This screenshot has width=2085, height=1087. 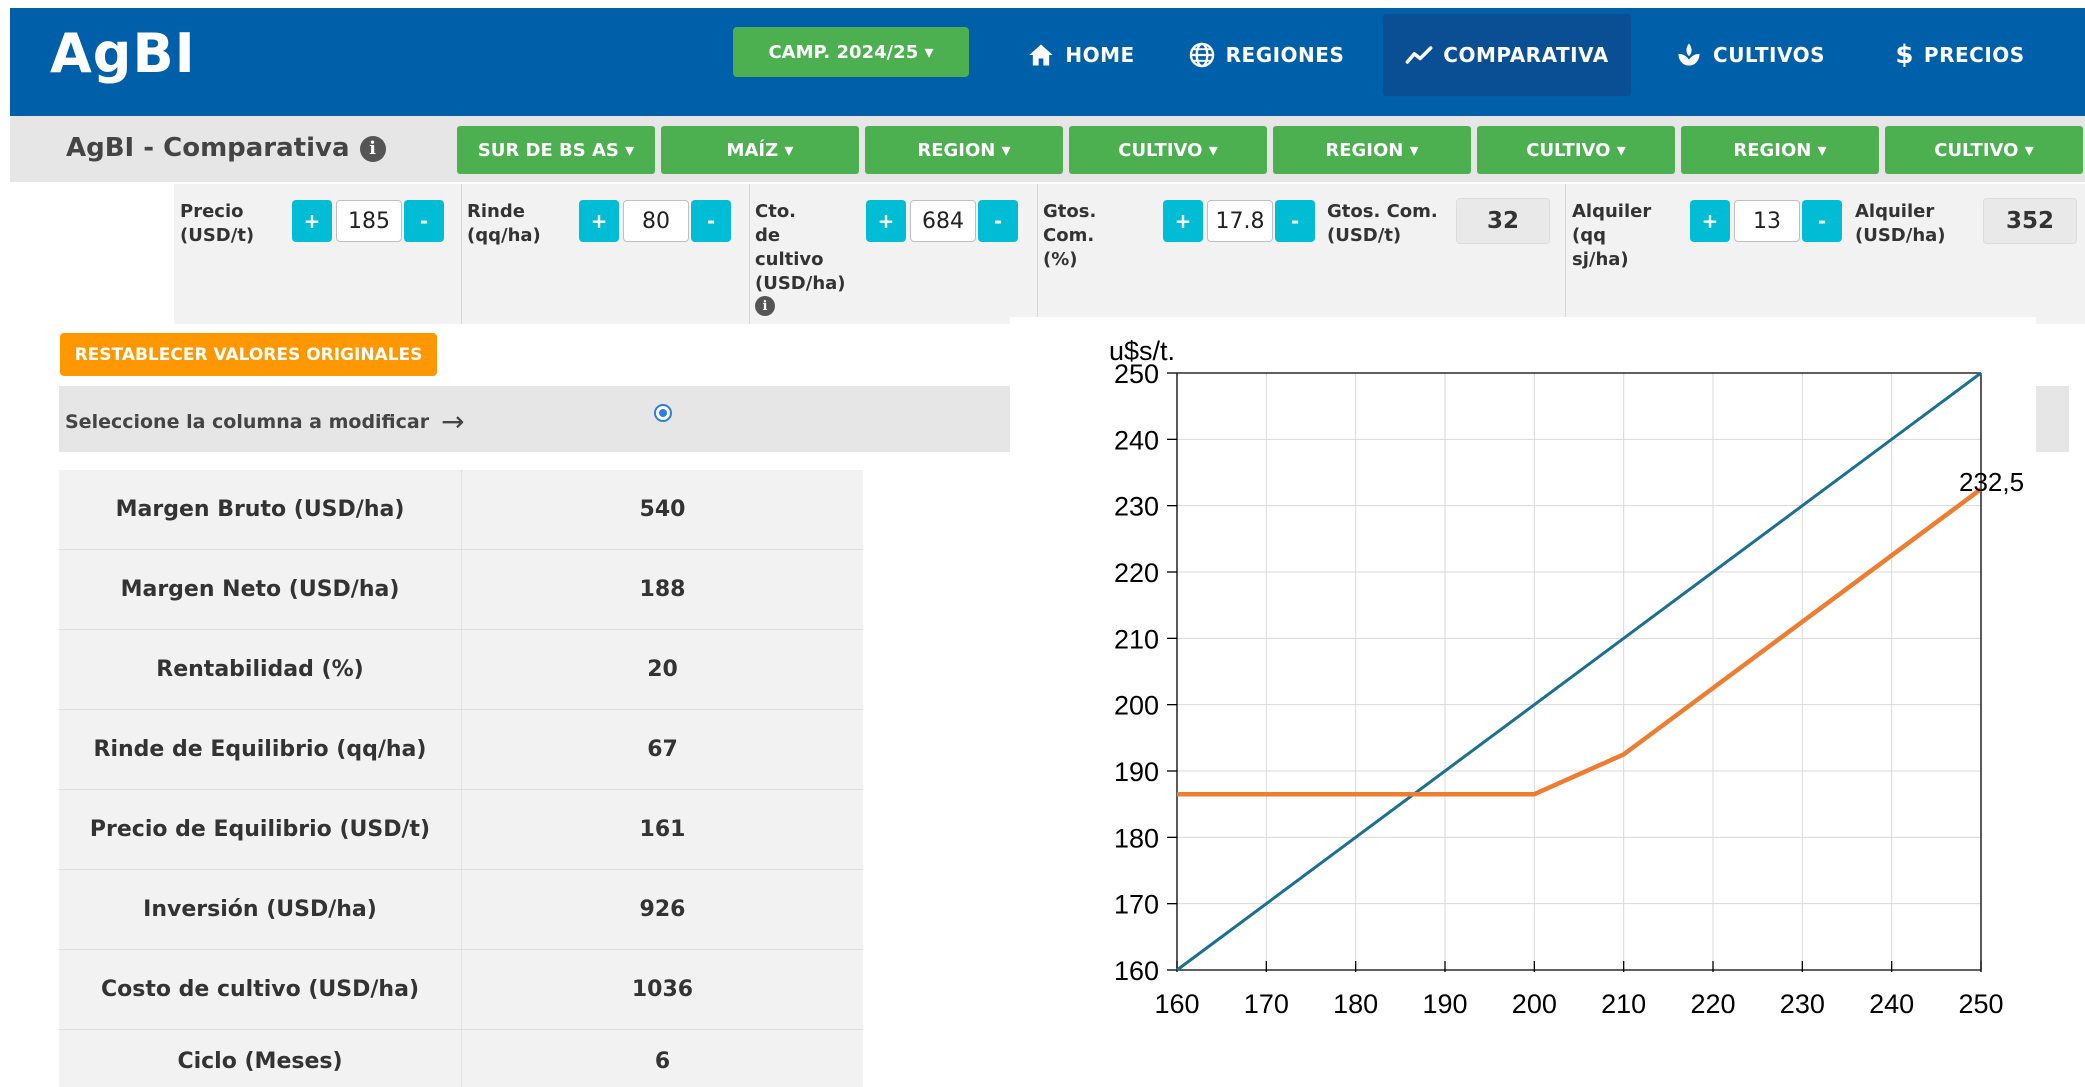 I want to click on globe-icon, so click(x=1201, y=55).